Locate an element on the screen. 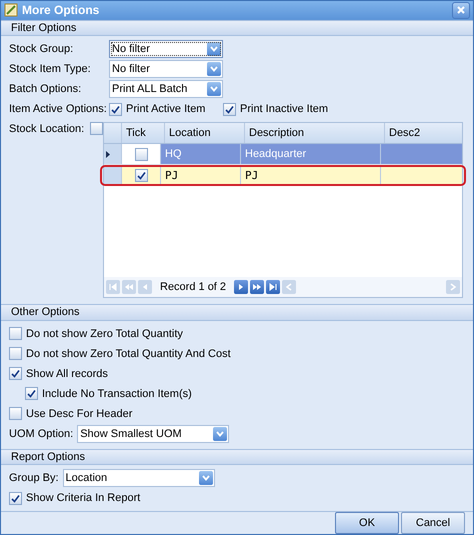 This screenshot has height=535, width=474. column-header: Description is located at coordinates (315, 133).